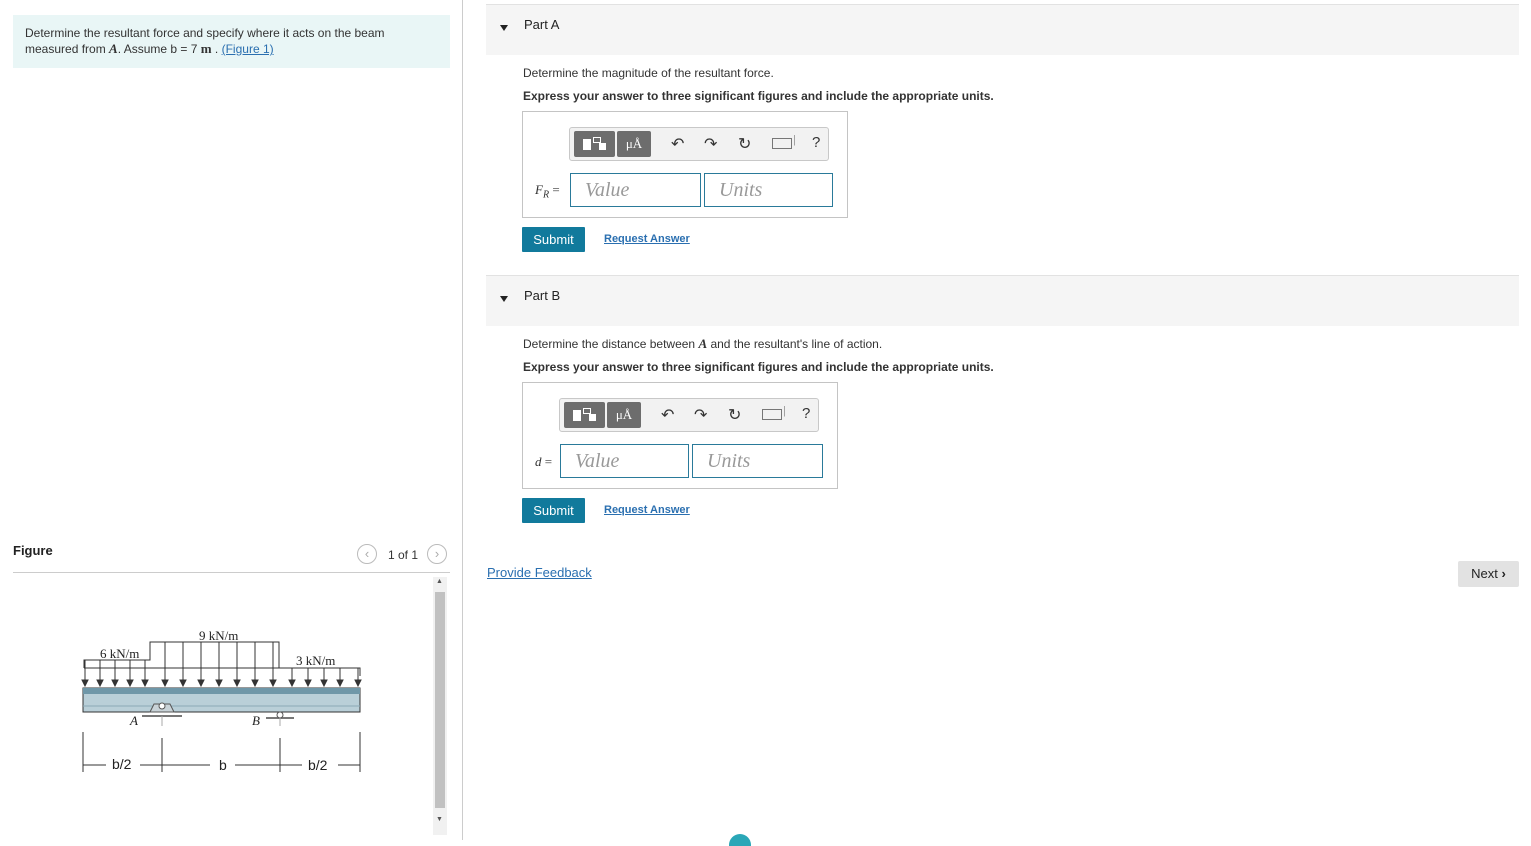 The image size is (1531, 846). What do you see at coordinates (1484, 573) in the screenshot?
I see `next-label: Next` at bounding box center [1484, 573].